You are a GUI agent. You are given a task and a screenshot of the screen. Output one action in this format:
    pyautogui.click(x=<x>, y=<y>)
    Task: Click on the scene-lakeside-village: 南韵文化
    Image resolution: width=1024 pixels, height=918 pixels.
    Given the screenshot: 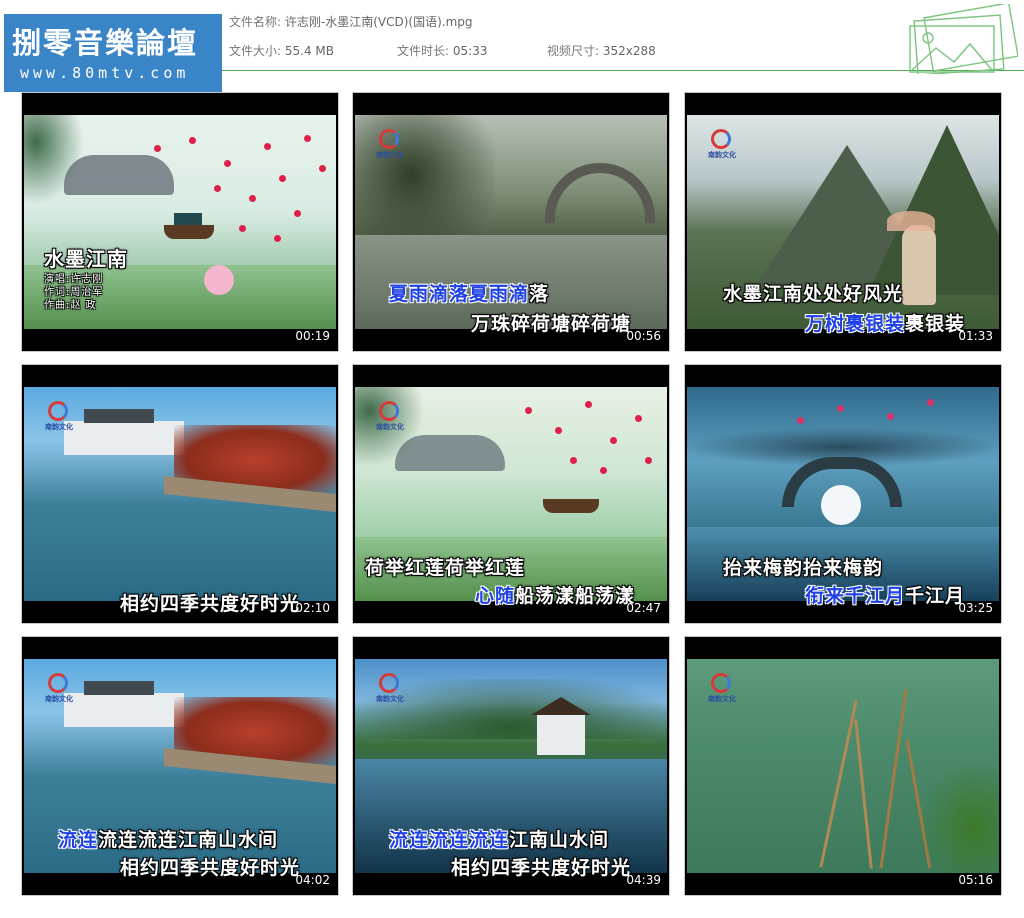 What is the action you would take?
    pyautogui.click(x=180, y=494)
    